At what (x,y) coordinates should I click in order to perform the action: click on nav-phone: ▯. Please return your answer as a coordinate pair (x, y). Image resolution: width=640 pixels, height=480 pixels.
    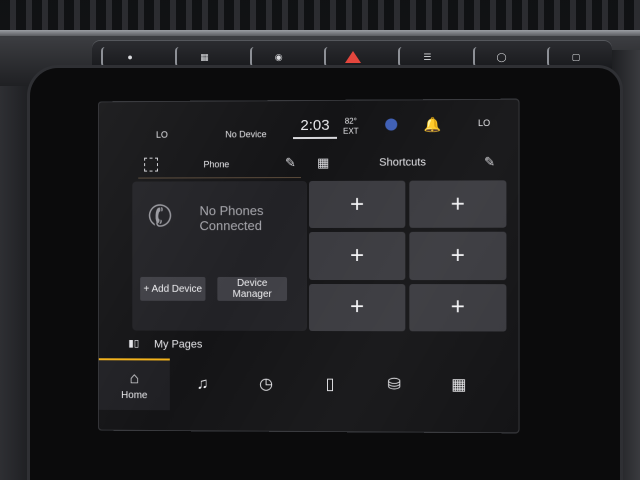
    Looking at the image, I should click on (330, 385).